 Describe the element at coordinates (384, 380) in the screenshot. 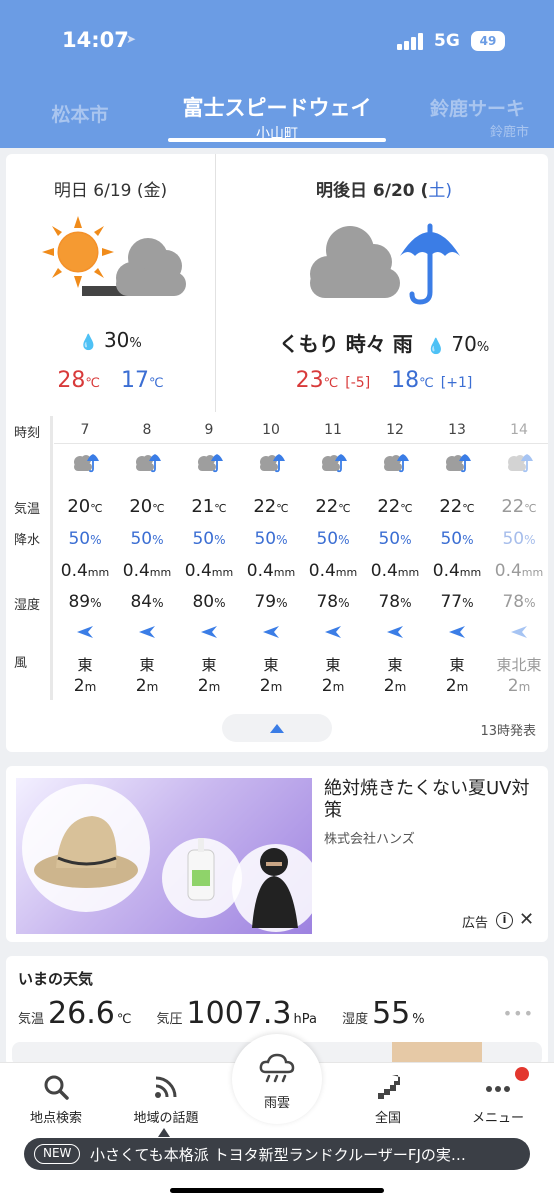

I see `day-temps: 23℃ [-5] 18℃ [+1]` at that location.